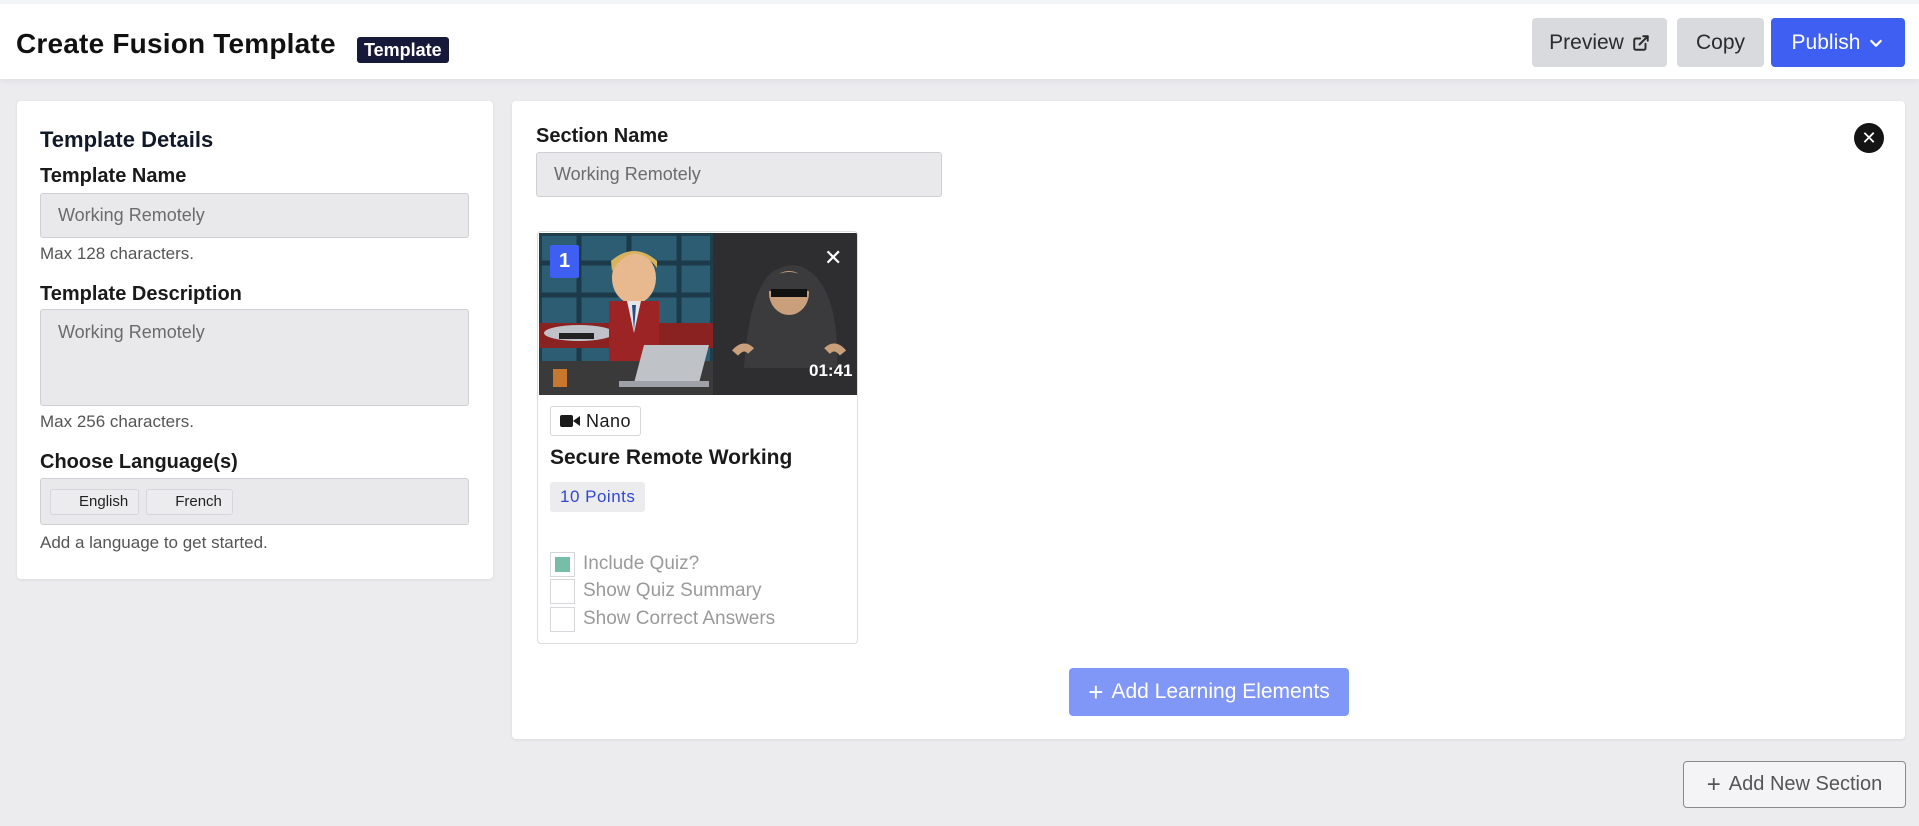 This screenshot has width=1919, height=826. What do you see at coordinates (117, 253) in the screenshot?
I see `template-name-hint: Max 128 characters.` at bounding box center [117, 253].